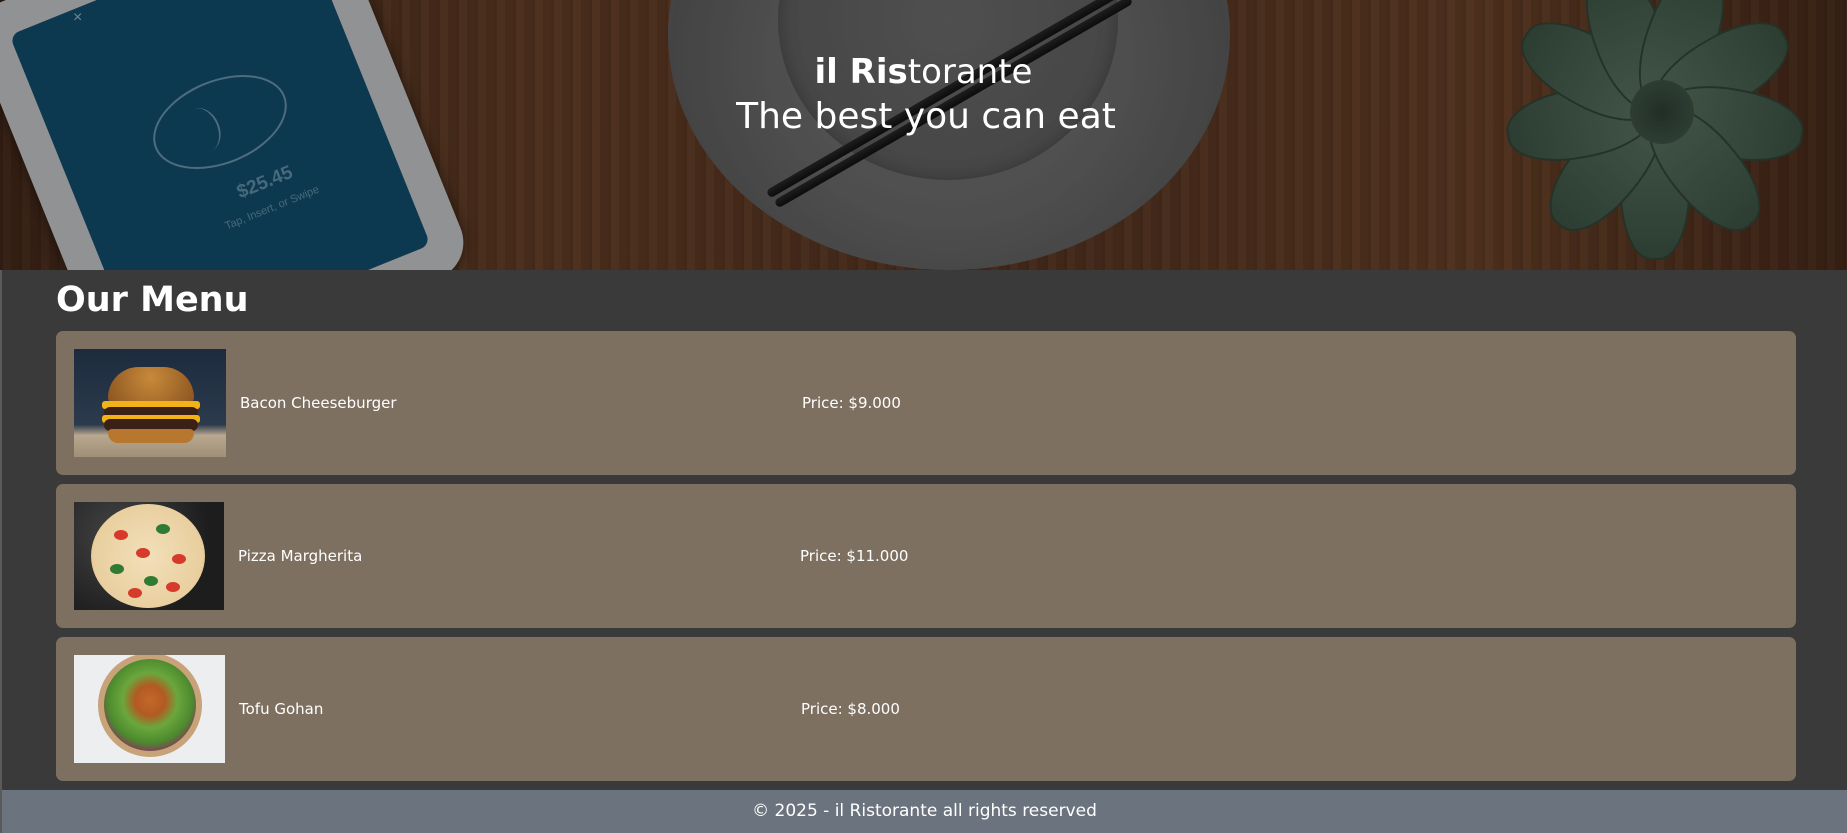 This screenshot has height=833, width=1847. Describe the element at coordinates (149, 556) in the screenshot. I see `pizza-photo` at that location.